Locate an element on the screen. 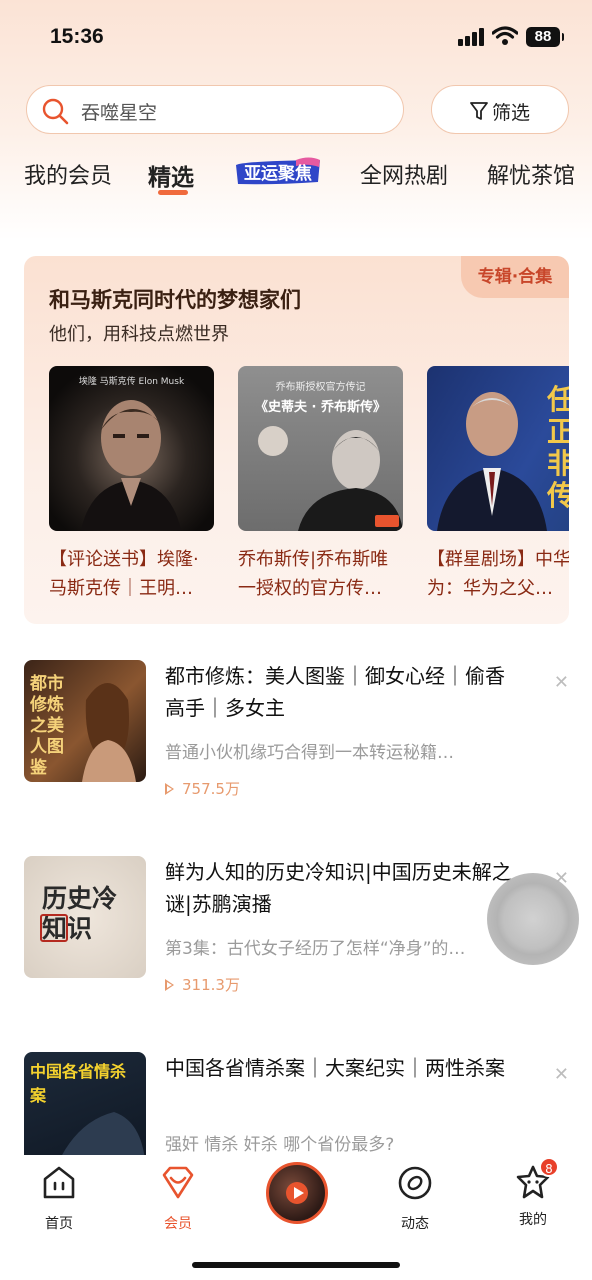 The height and width of the screenshot is (1280, 592). search-input: 吞噬星空 is located at coordinates (215, 109).